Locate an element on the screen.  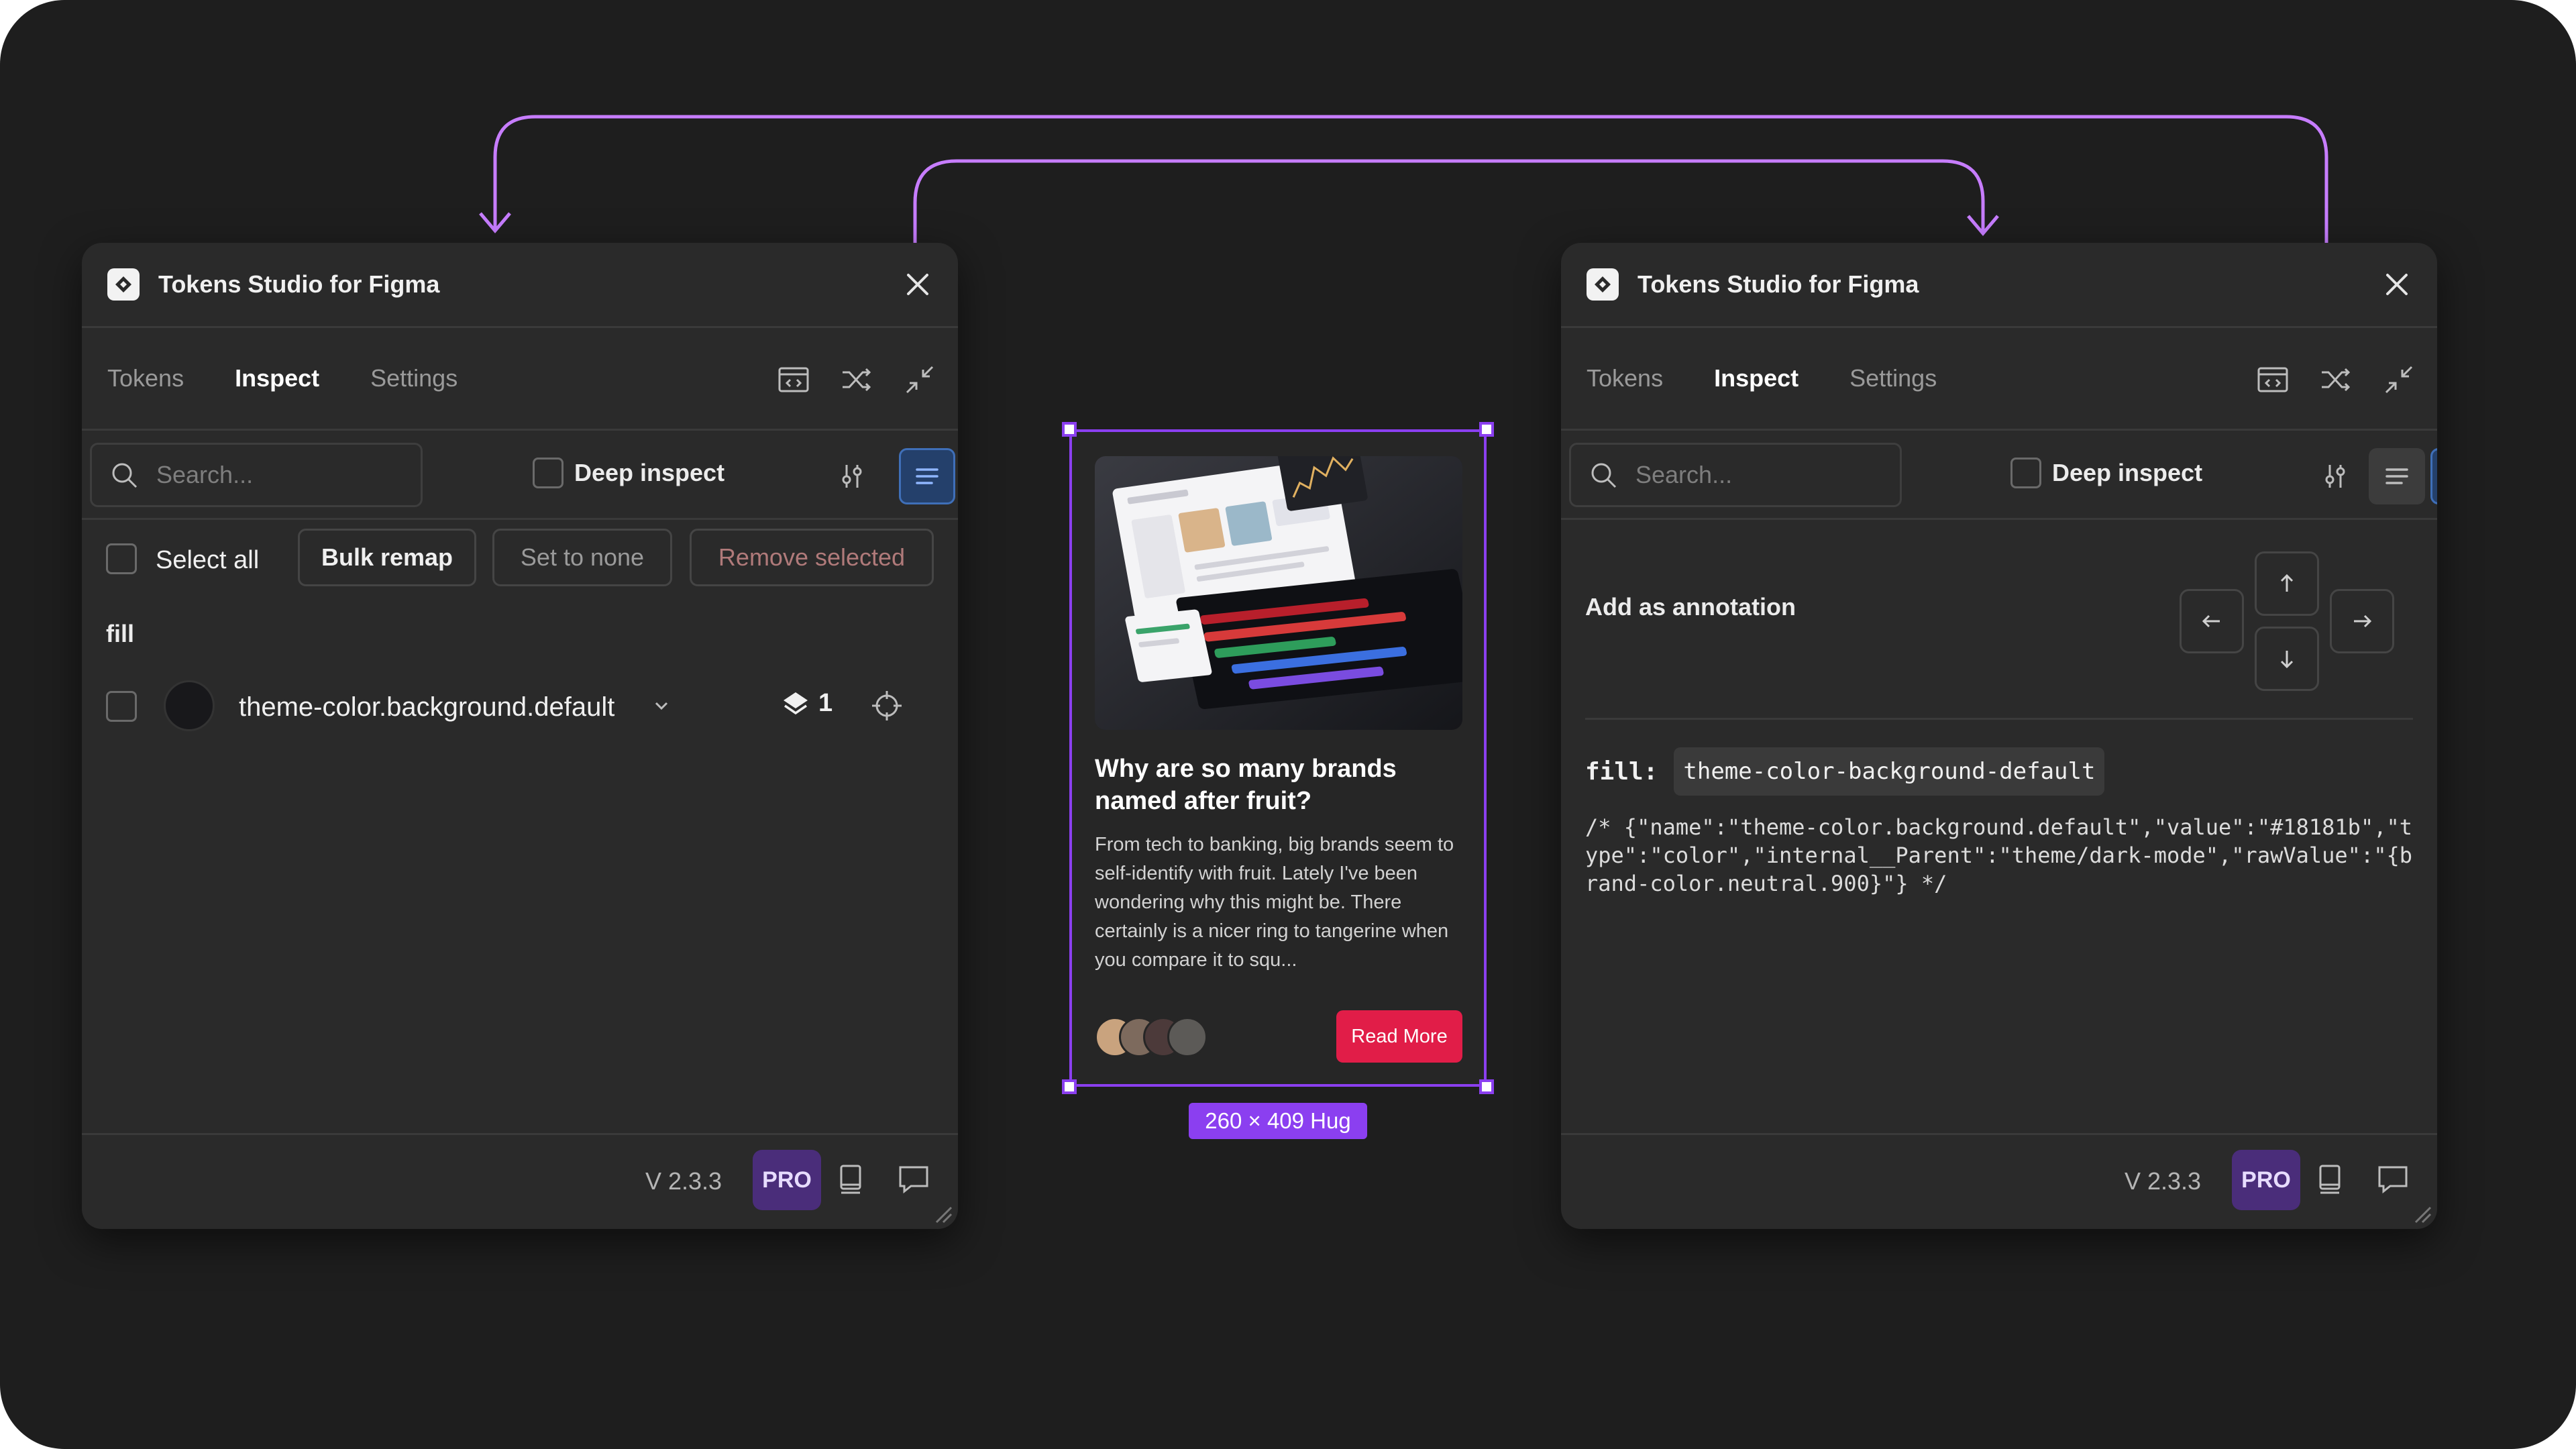
layer-count: 1 is located at coordinates (806, 703).